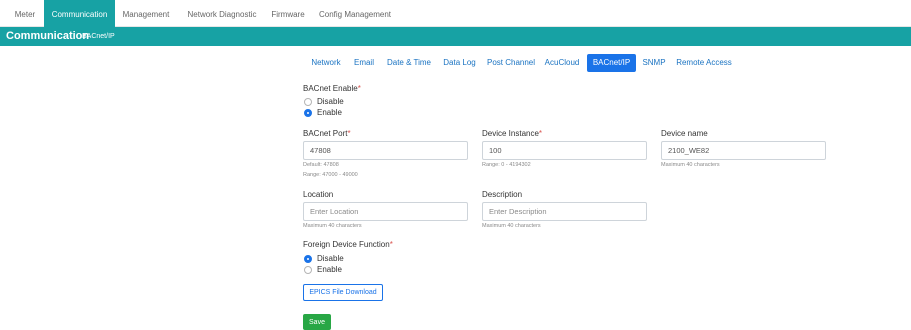 This screenshot has width=911, height=330. Describe the element at coordinates (324, 101) in the screenshot. I see `bacnet-enable-disable-option: Disable` at that location.